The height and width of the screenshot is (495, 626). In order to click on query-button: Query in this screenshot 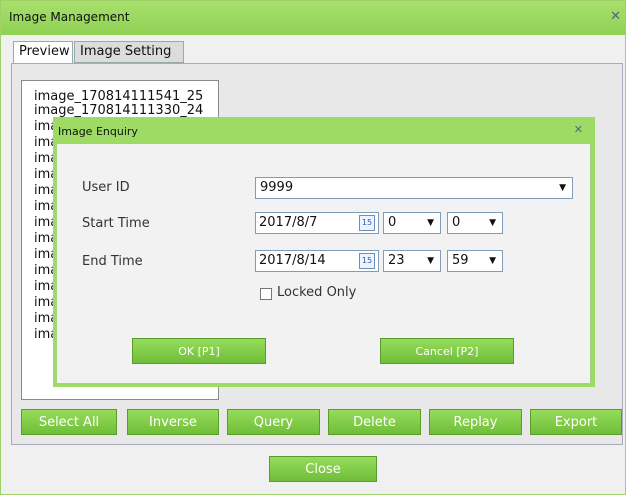, I will do `click(273, 422)`.